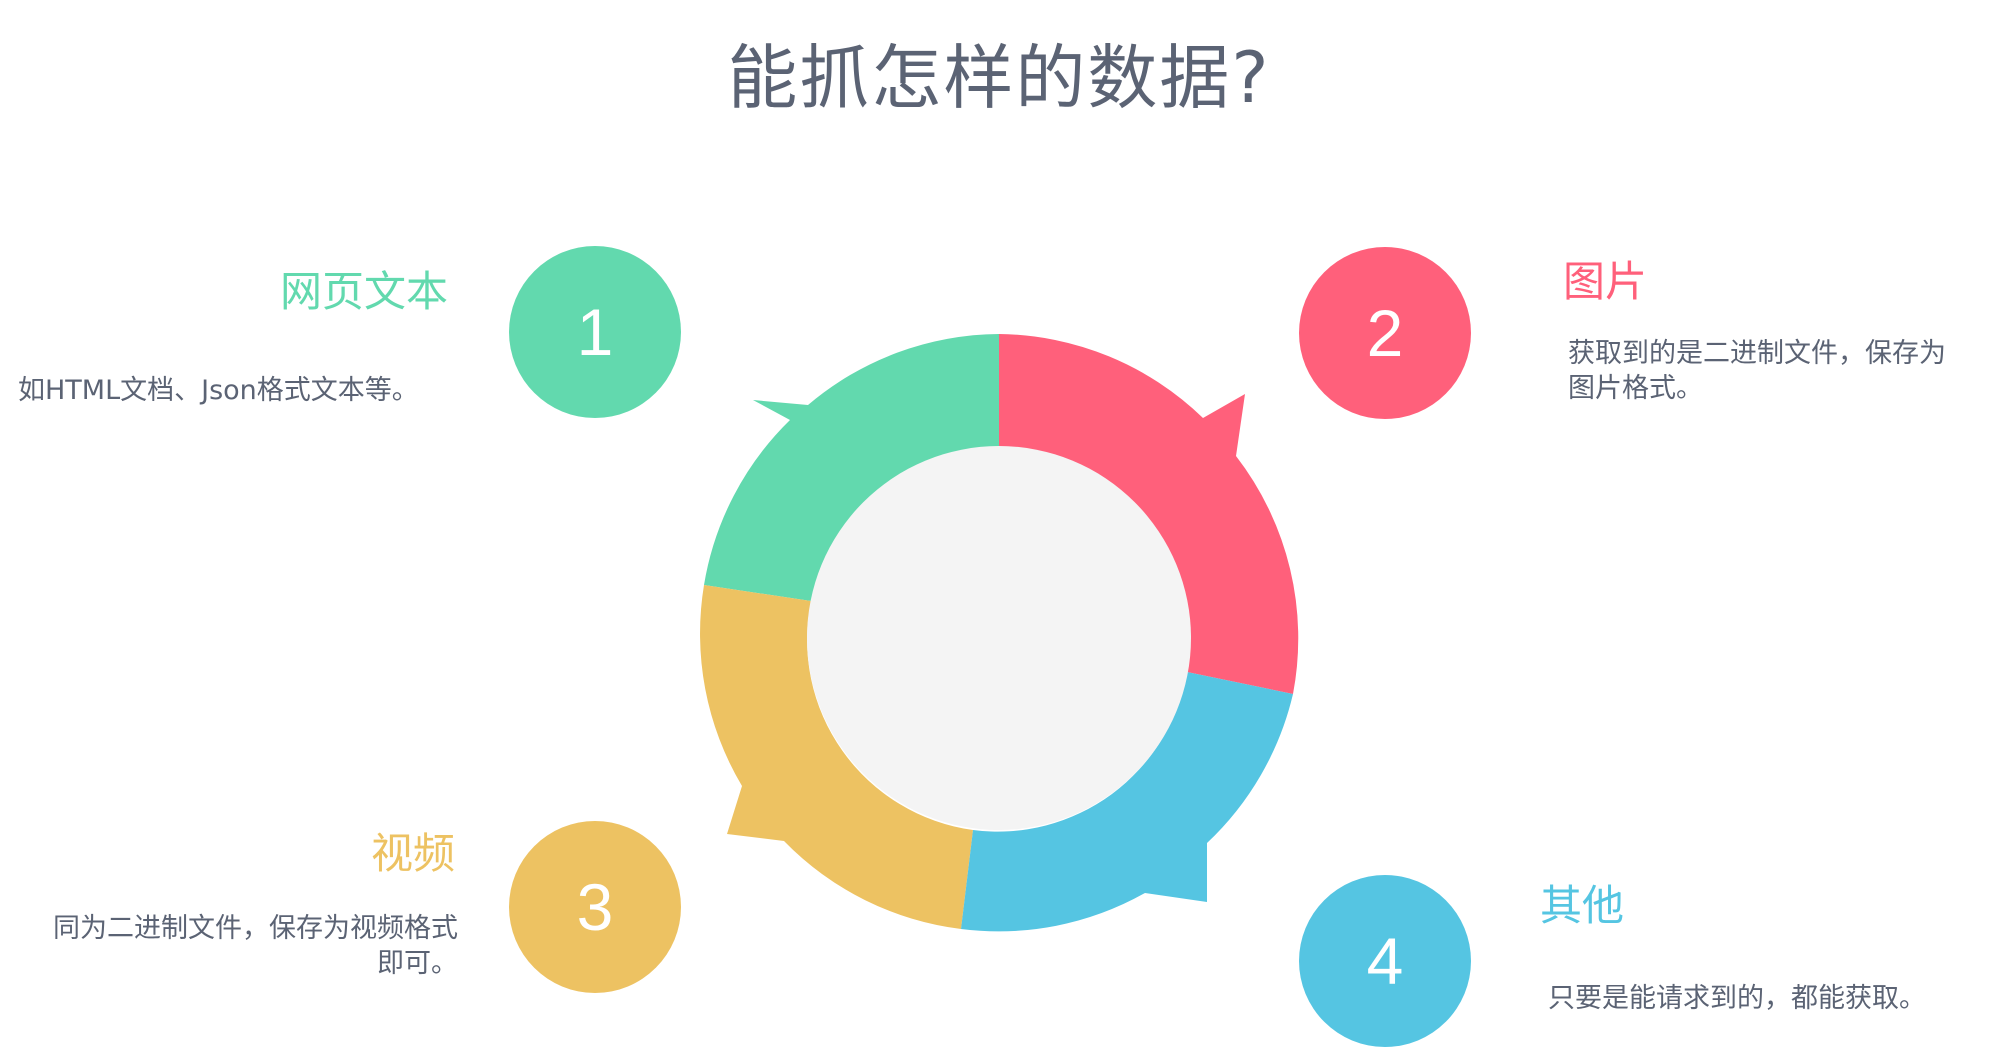 This screenshot has height=1047, width=1998. I want to click on number-2: 2, so click(1385, 333).